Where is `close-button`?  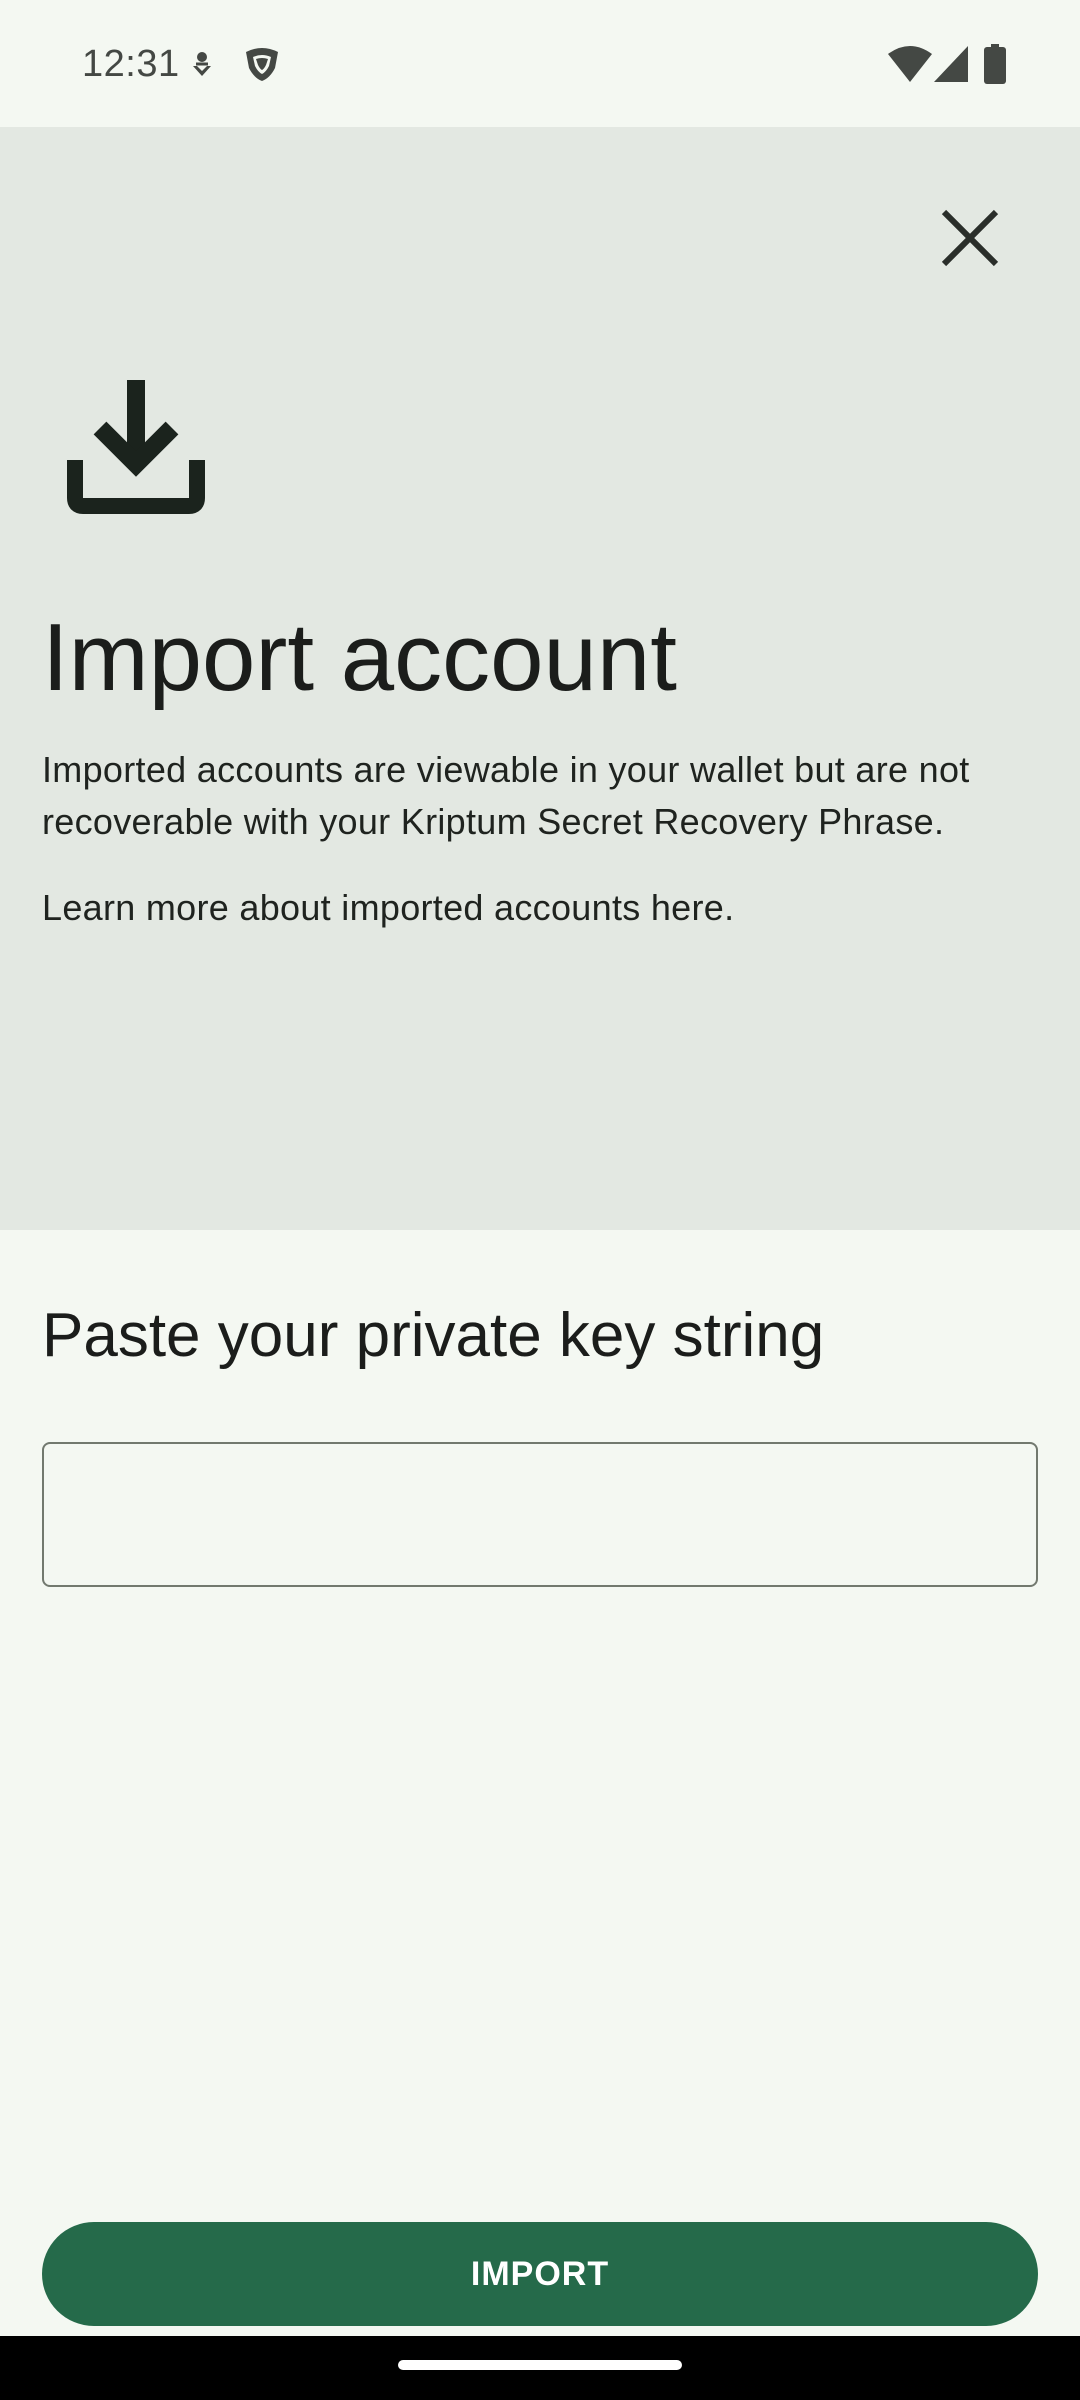
close-button is located at coordinates (970, 238).